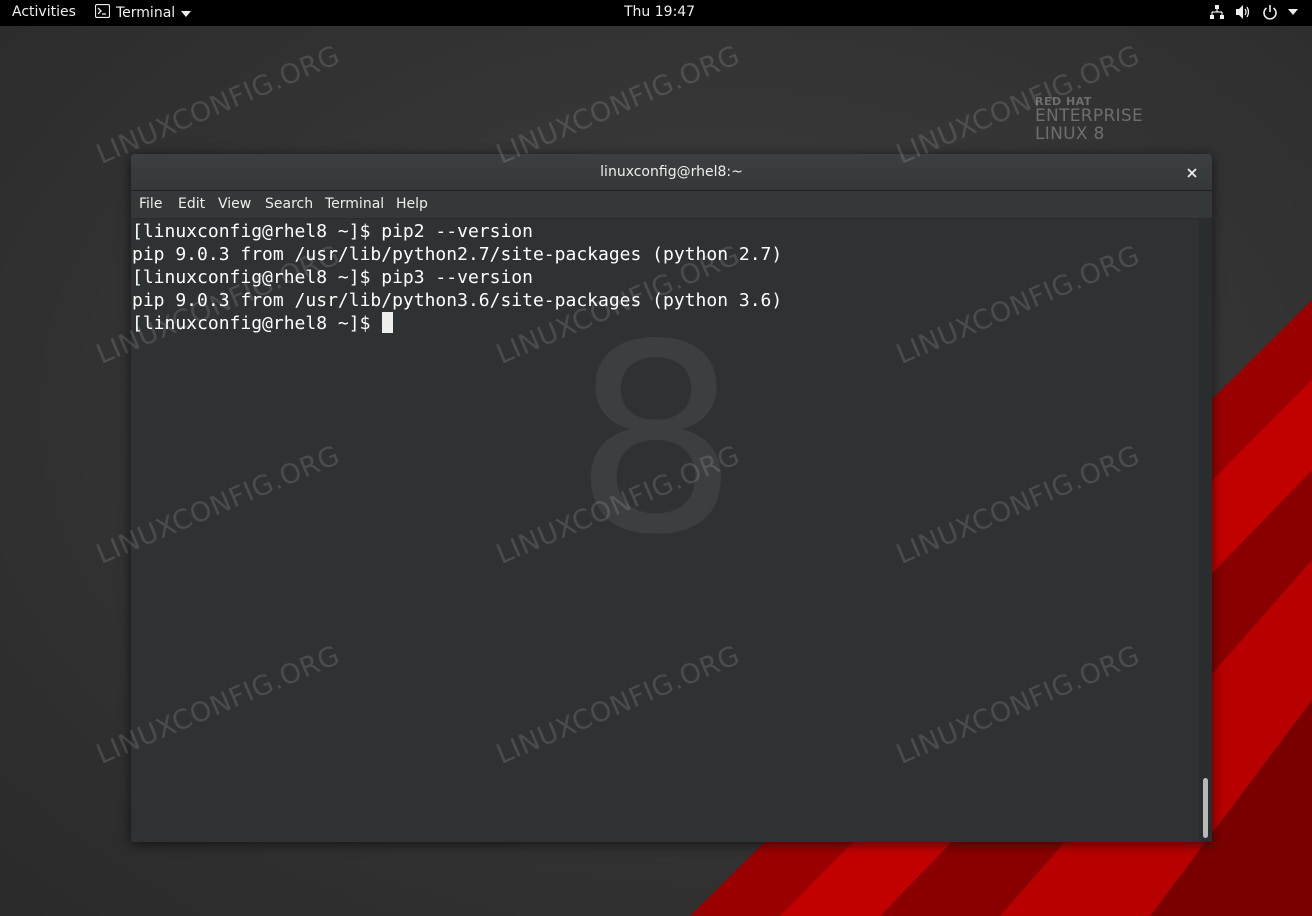 This screenshot has height=916, width=1312. I want to click on rhel-branding: RED HAT ENTERPRISE LINUX 8, so click(1089, 119).